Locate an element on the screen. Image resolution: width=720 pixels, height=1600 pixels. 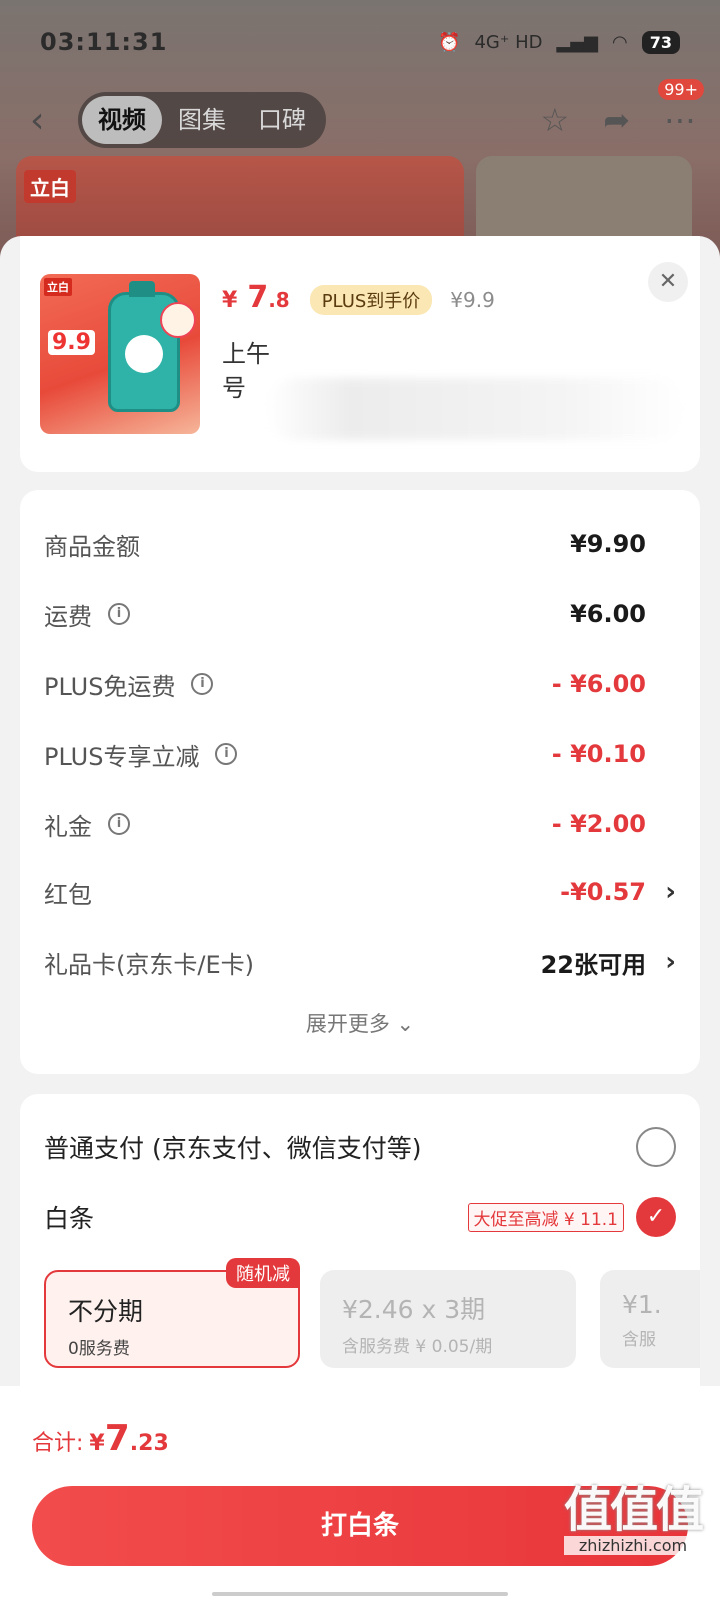
original-price: ¥9.9 is located at coordinates (472, 300).